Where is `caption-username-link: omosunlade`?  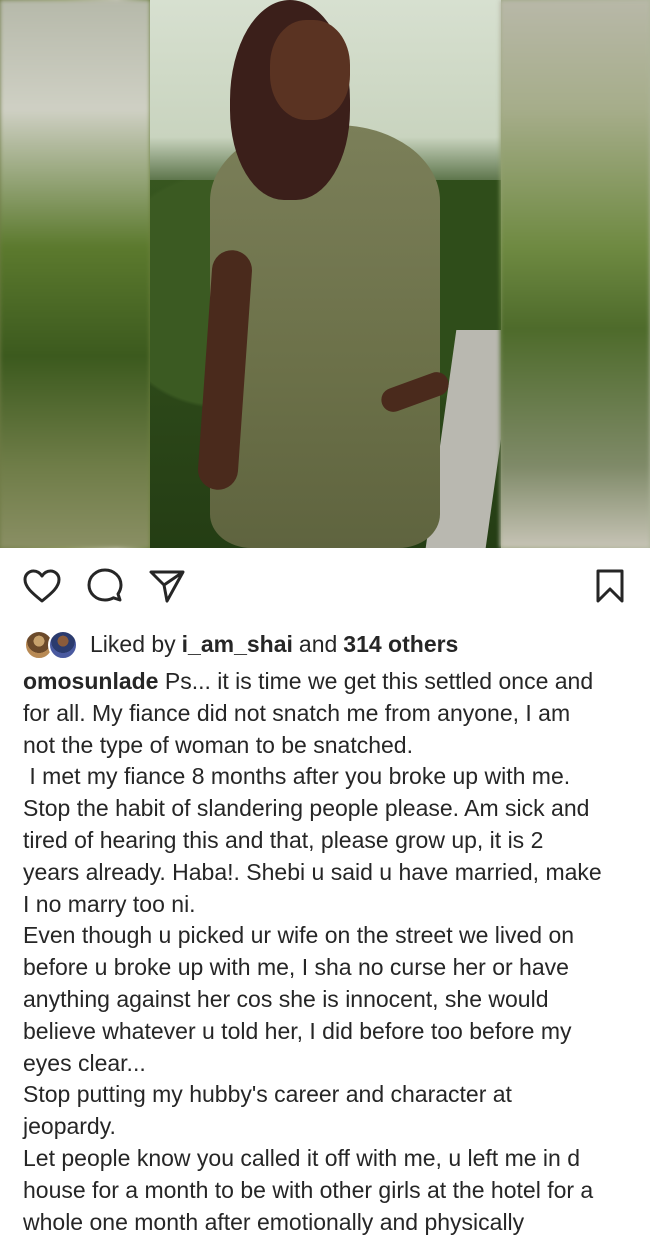
caption-username-link: omosunlade is located at coordinates (90, 681).